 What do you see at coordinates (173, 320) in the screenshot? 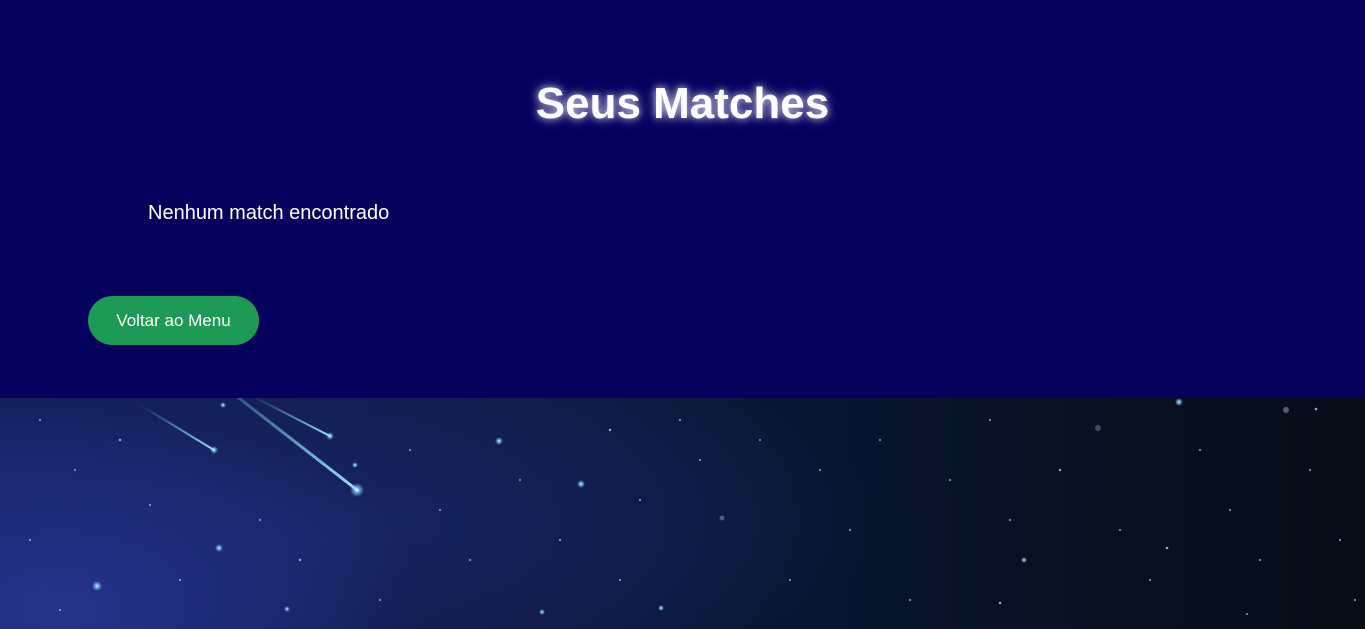
I see `back-to-menu-button: Voltar ao Menu` at bounding box center [173, 320].